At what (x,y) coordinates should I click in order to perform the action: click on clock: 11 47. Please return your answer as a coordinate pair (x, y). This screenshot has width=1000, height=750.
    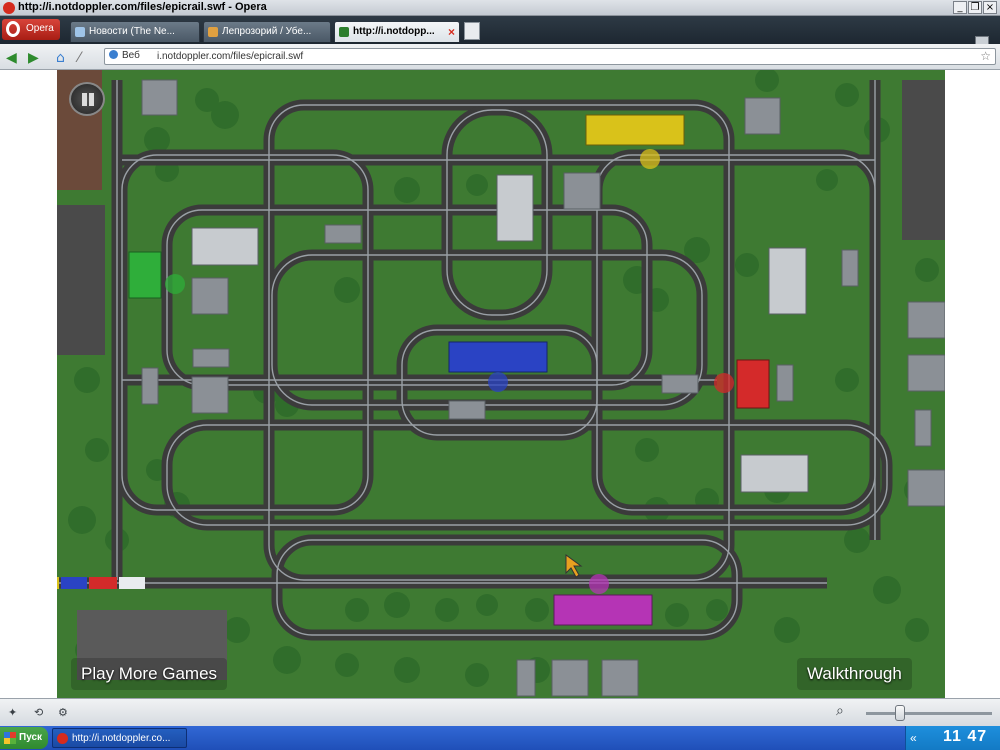
    Looking at the image, I should click on (965, 736).